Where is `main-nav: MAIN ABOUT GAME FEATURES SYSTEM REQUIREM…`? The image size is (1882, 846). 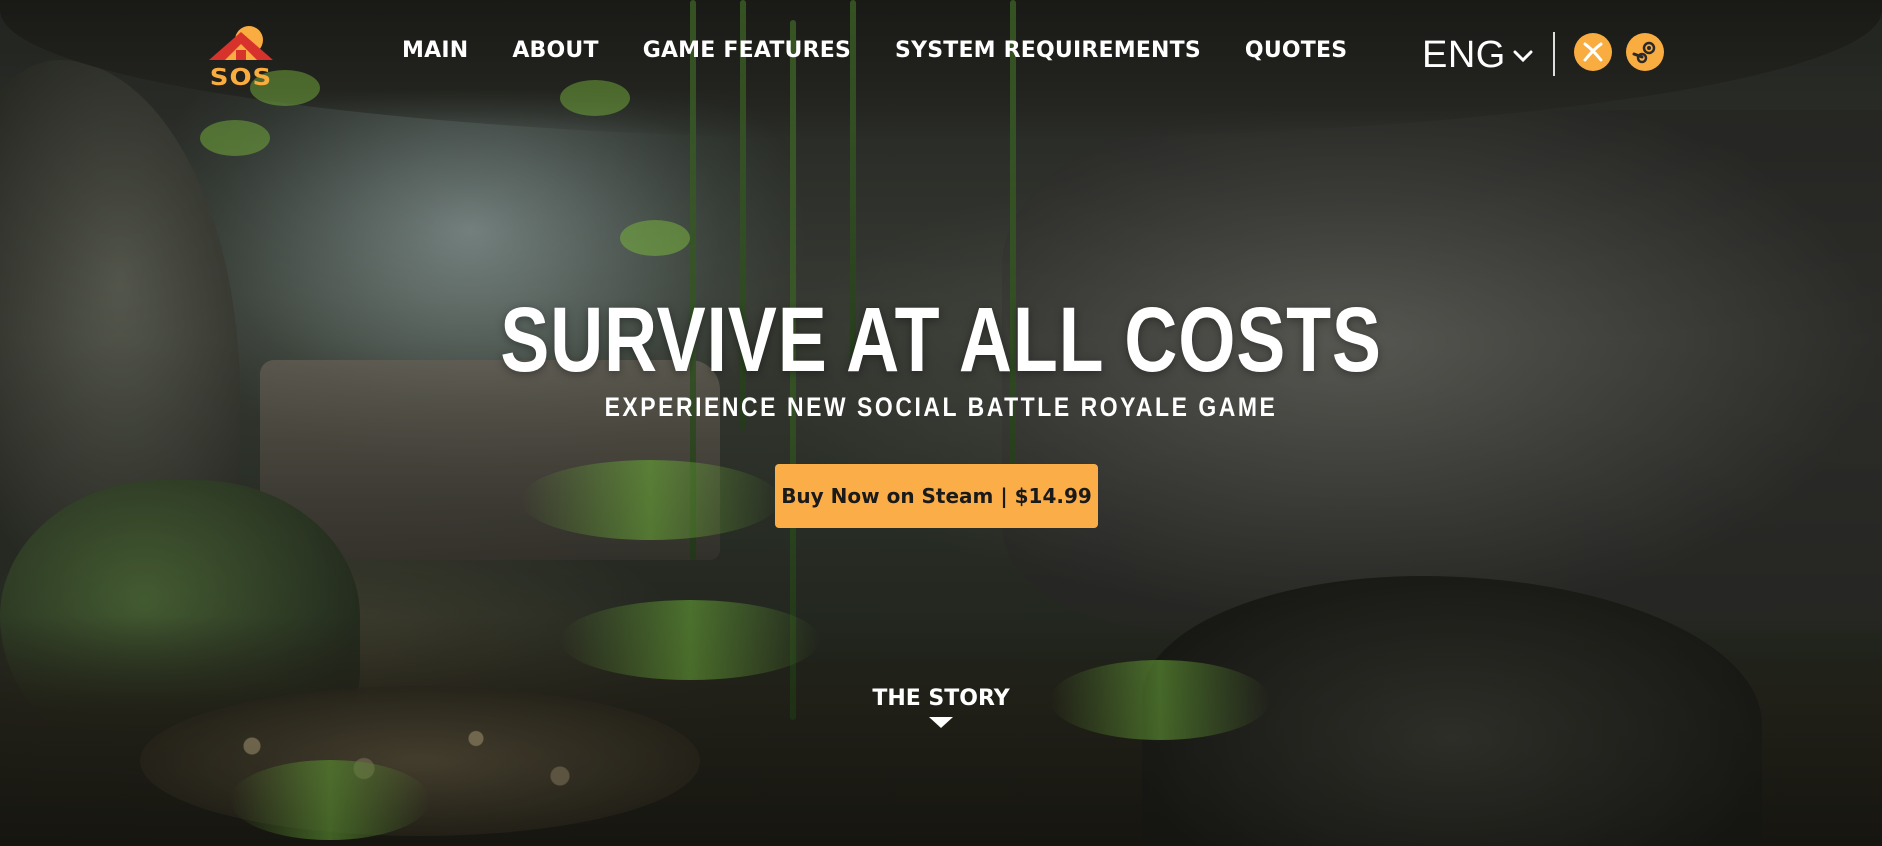
main-nav: MAIN ABOUT GAME FEATURES SYSTEM REQUIREM… is located at coordinates (874, 50).